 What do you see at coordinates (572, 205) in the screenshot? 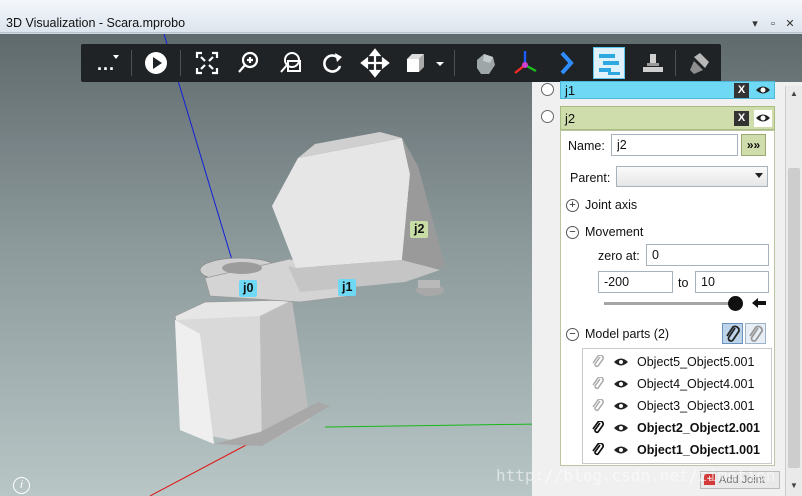
I see `joint-axis-expand-icon: +` at bounding box center [572, 205].